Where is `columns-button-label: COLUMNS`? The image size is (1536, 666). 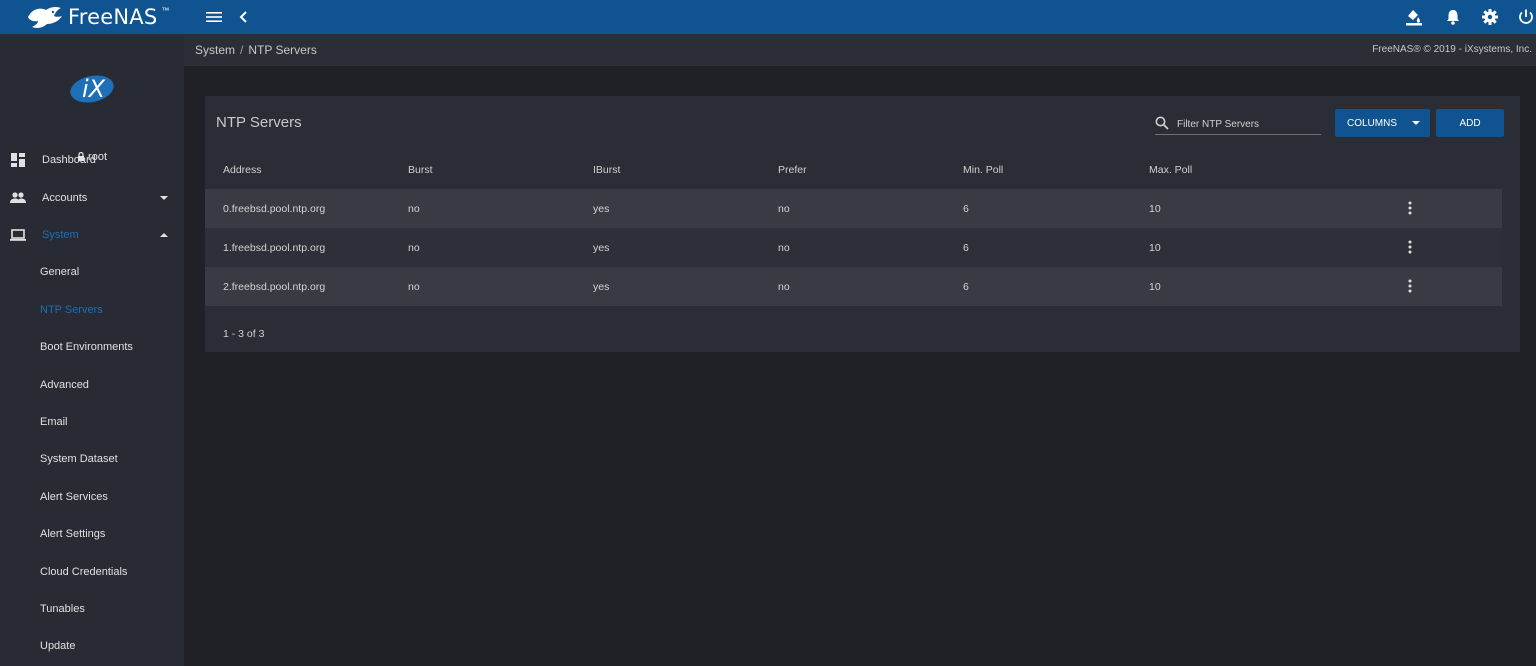
columns-button-label: COLUMNS is located at coordinates (1372, 123).